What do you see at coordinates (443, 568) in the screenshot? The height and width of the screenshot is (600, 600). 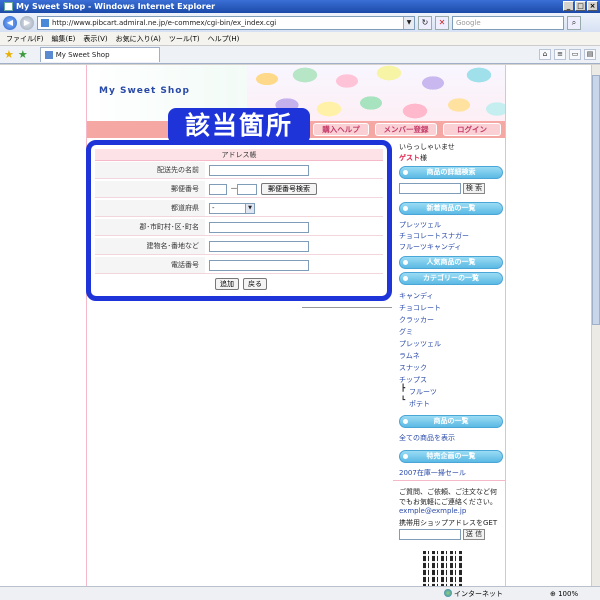 I see `qr-code-image` at bounding box center [443, 568].